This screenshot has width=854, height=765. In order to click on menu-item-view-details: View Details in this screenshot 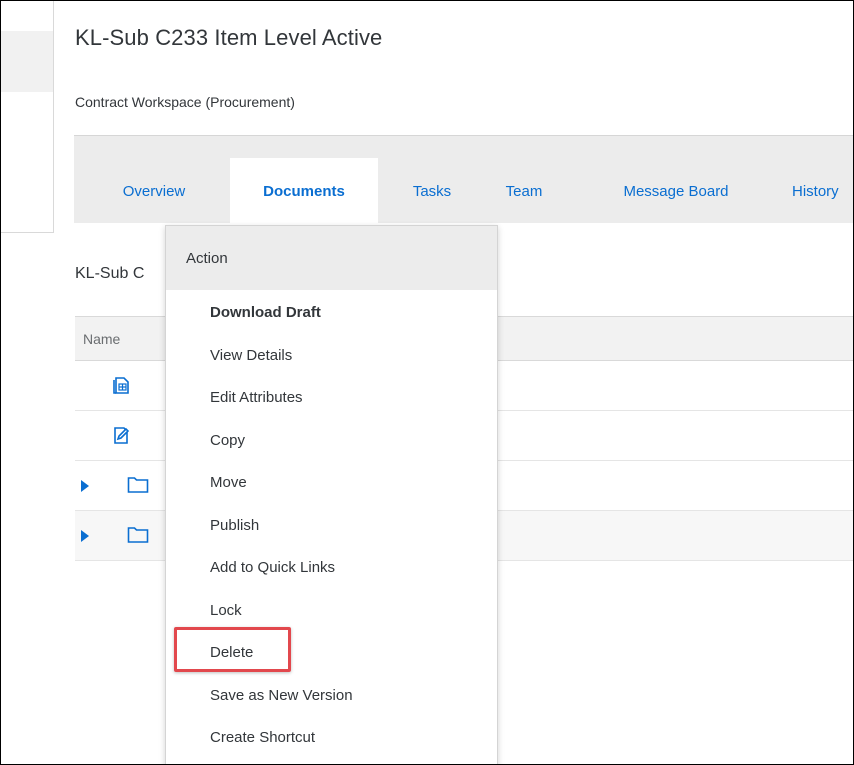, I will do `click(251, 355)`.